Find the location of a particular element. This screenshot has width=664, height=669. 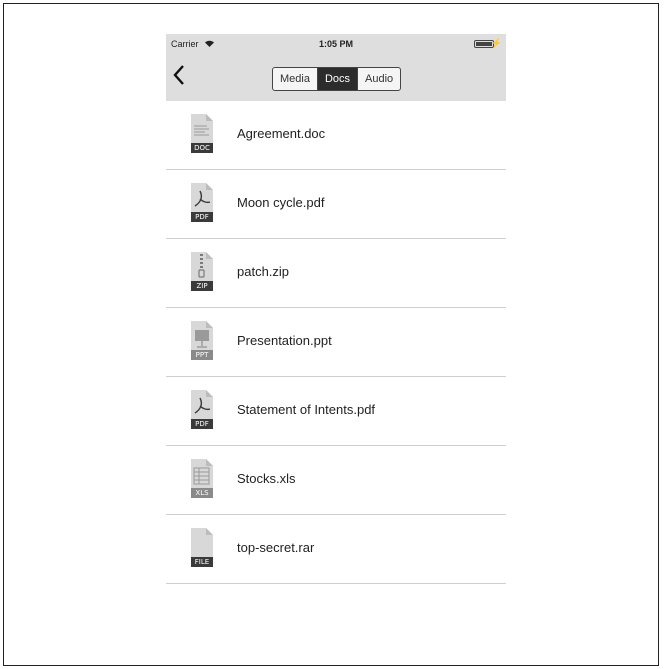

ppt-file-icon: PPT is located at coordinates (202, 340).